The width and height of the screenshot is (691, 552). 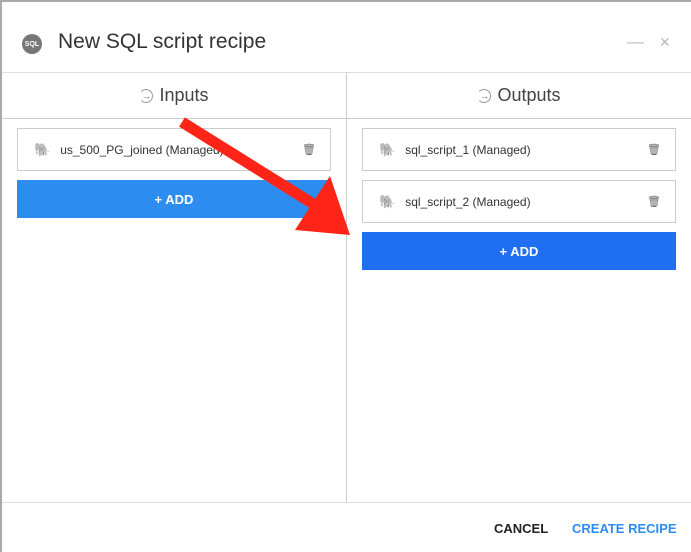 What do you see at coordinates (624, 528) in the screenshot?
I see `create-recipe-button: CREATE RECIPE` at bounding box center [624, 528].